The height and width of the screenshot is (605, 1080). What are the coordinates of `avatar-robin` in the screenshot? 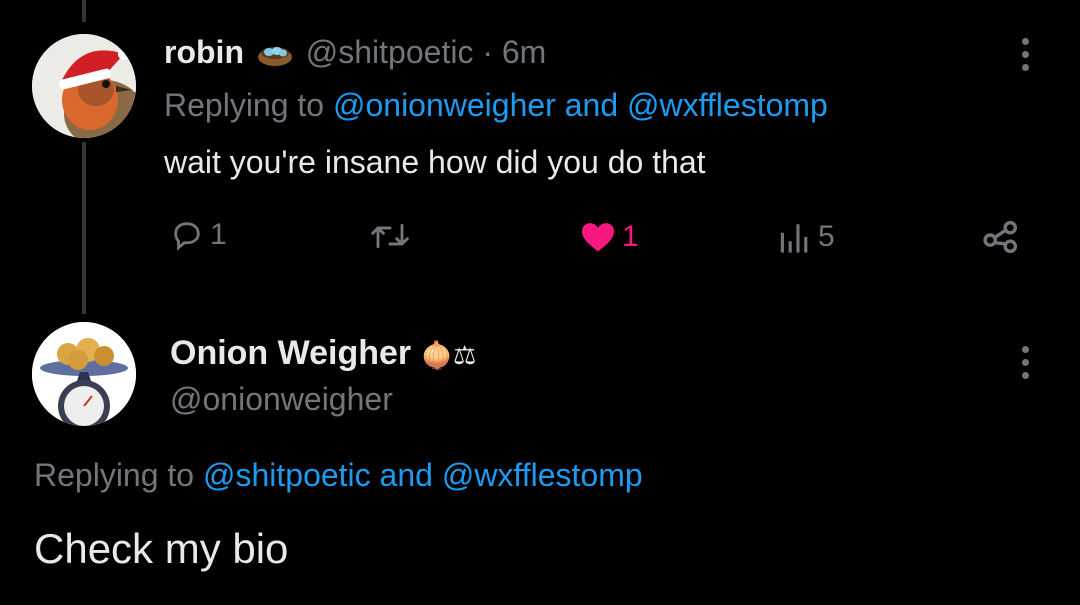 It's located at (84, 86).